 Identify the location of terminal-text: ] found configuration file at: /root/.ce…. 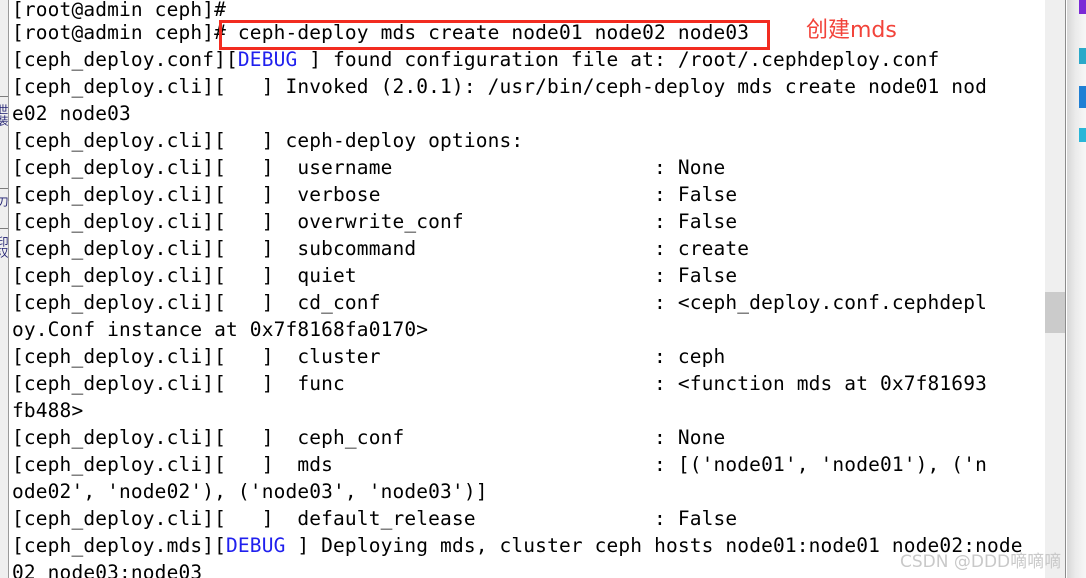
(618, 59).